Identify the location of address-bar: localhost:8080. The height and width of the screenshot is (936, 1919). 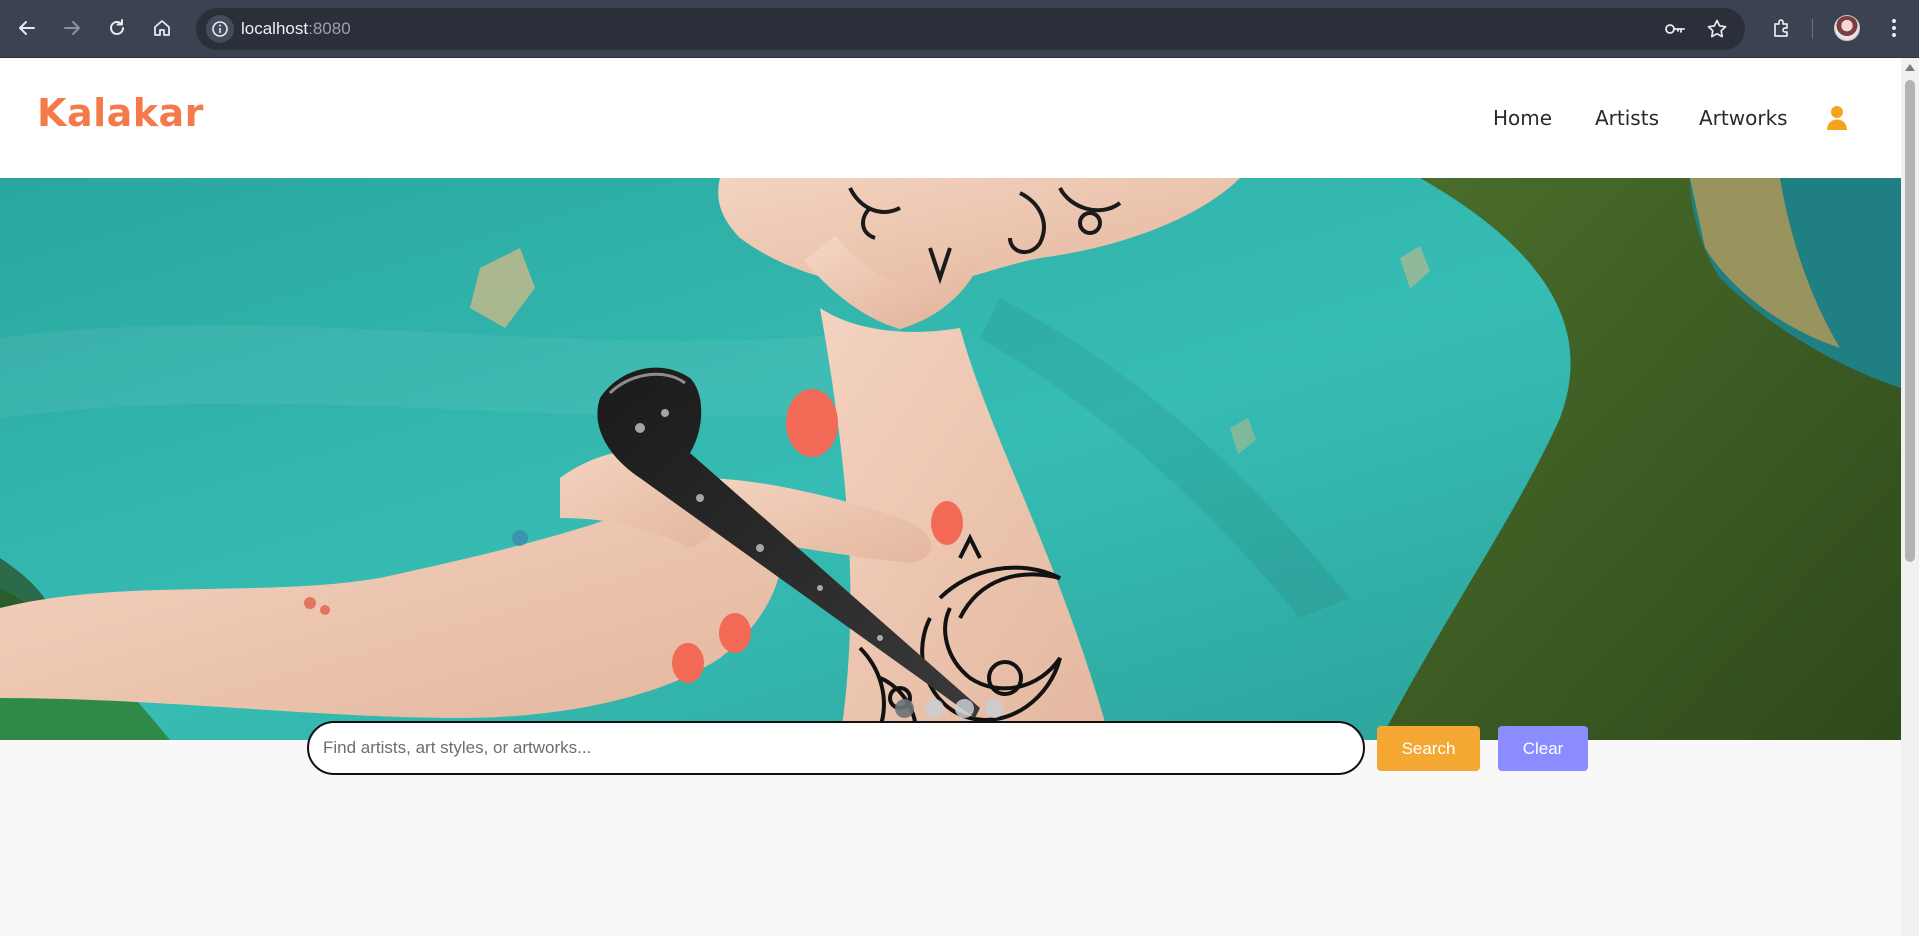
(970, 29).